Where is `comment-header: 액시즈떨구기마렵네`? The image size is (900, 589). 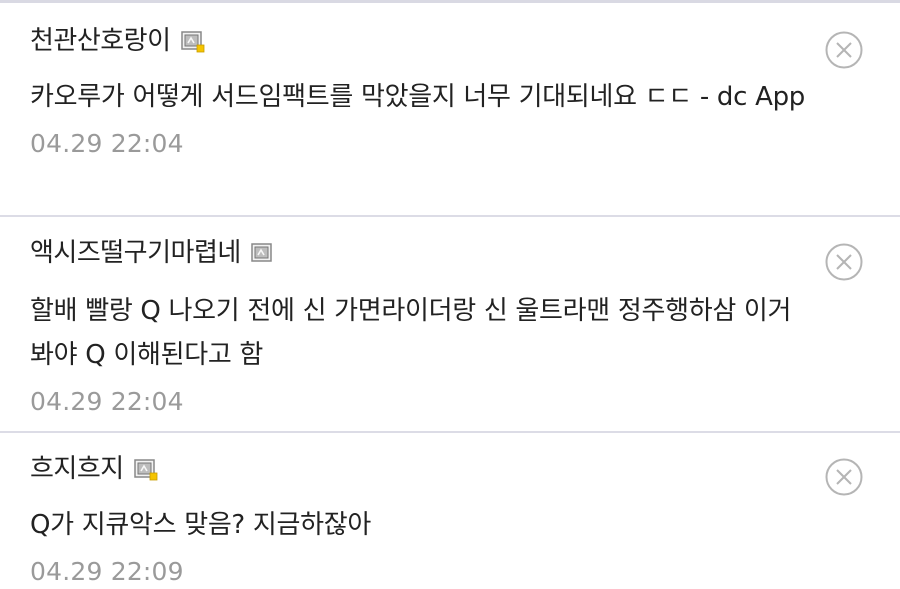 comment-header: 액시즈떨구기마렵네 is located at coordinates (425, 253).